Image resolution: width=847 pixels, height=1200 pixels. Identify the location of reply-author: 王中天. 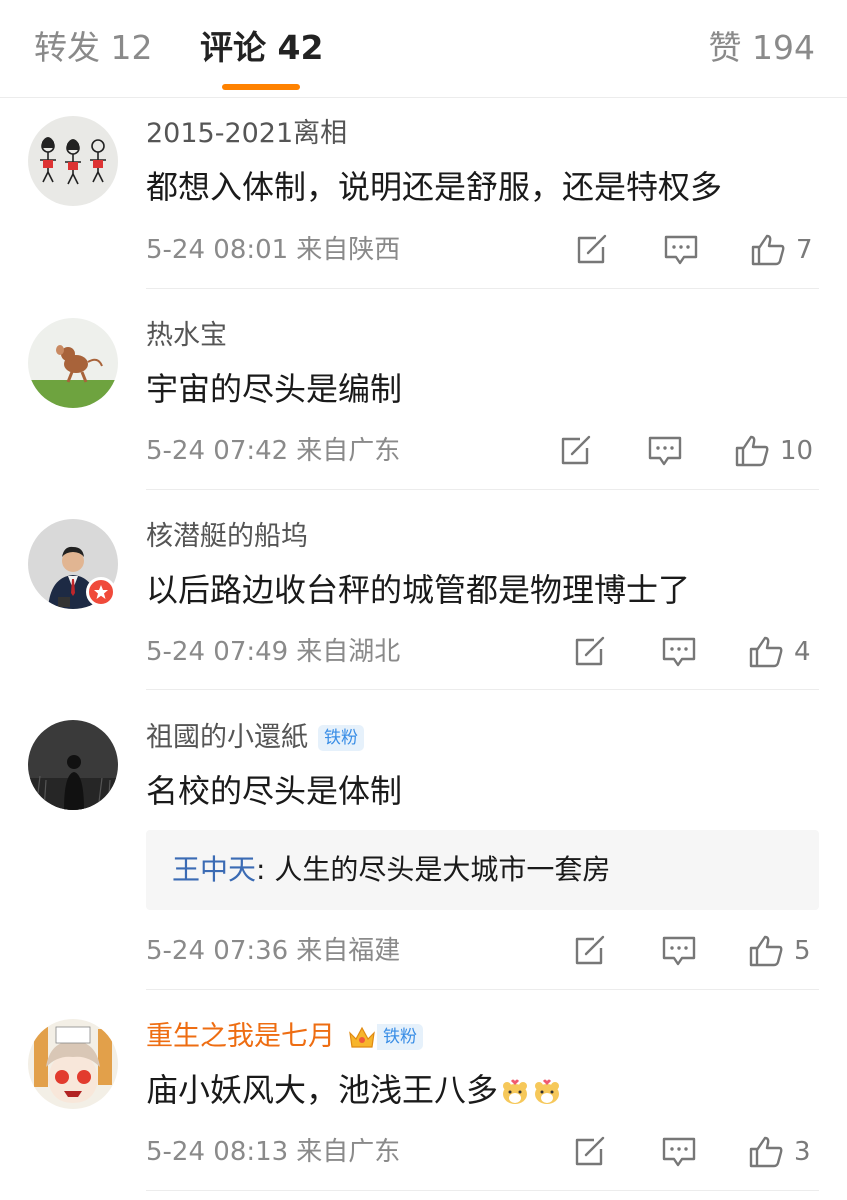
(214, 869).